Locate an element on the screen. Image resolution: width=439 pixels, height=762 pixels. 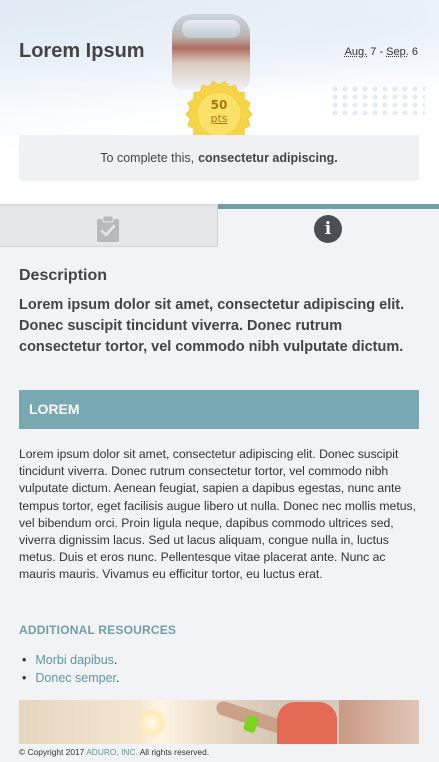
list-item: Donec semper. is located at coordinates (70, 678).